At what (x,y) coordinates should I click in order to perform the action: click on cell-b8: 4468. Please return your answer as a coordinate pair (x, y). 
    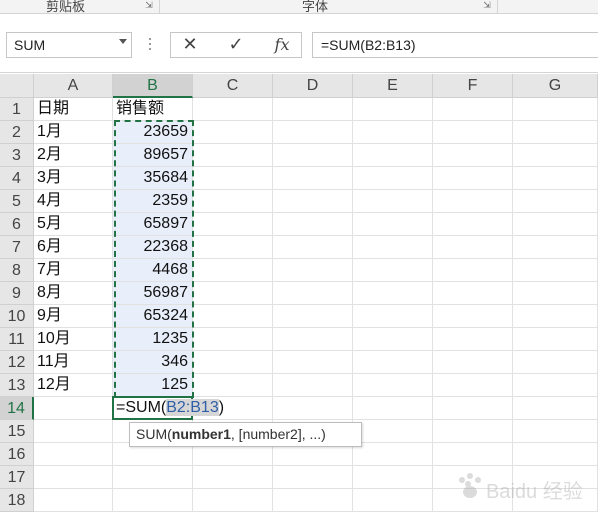
    Looking at the image, I should click on (153, 270).